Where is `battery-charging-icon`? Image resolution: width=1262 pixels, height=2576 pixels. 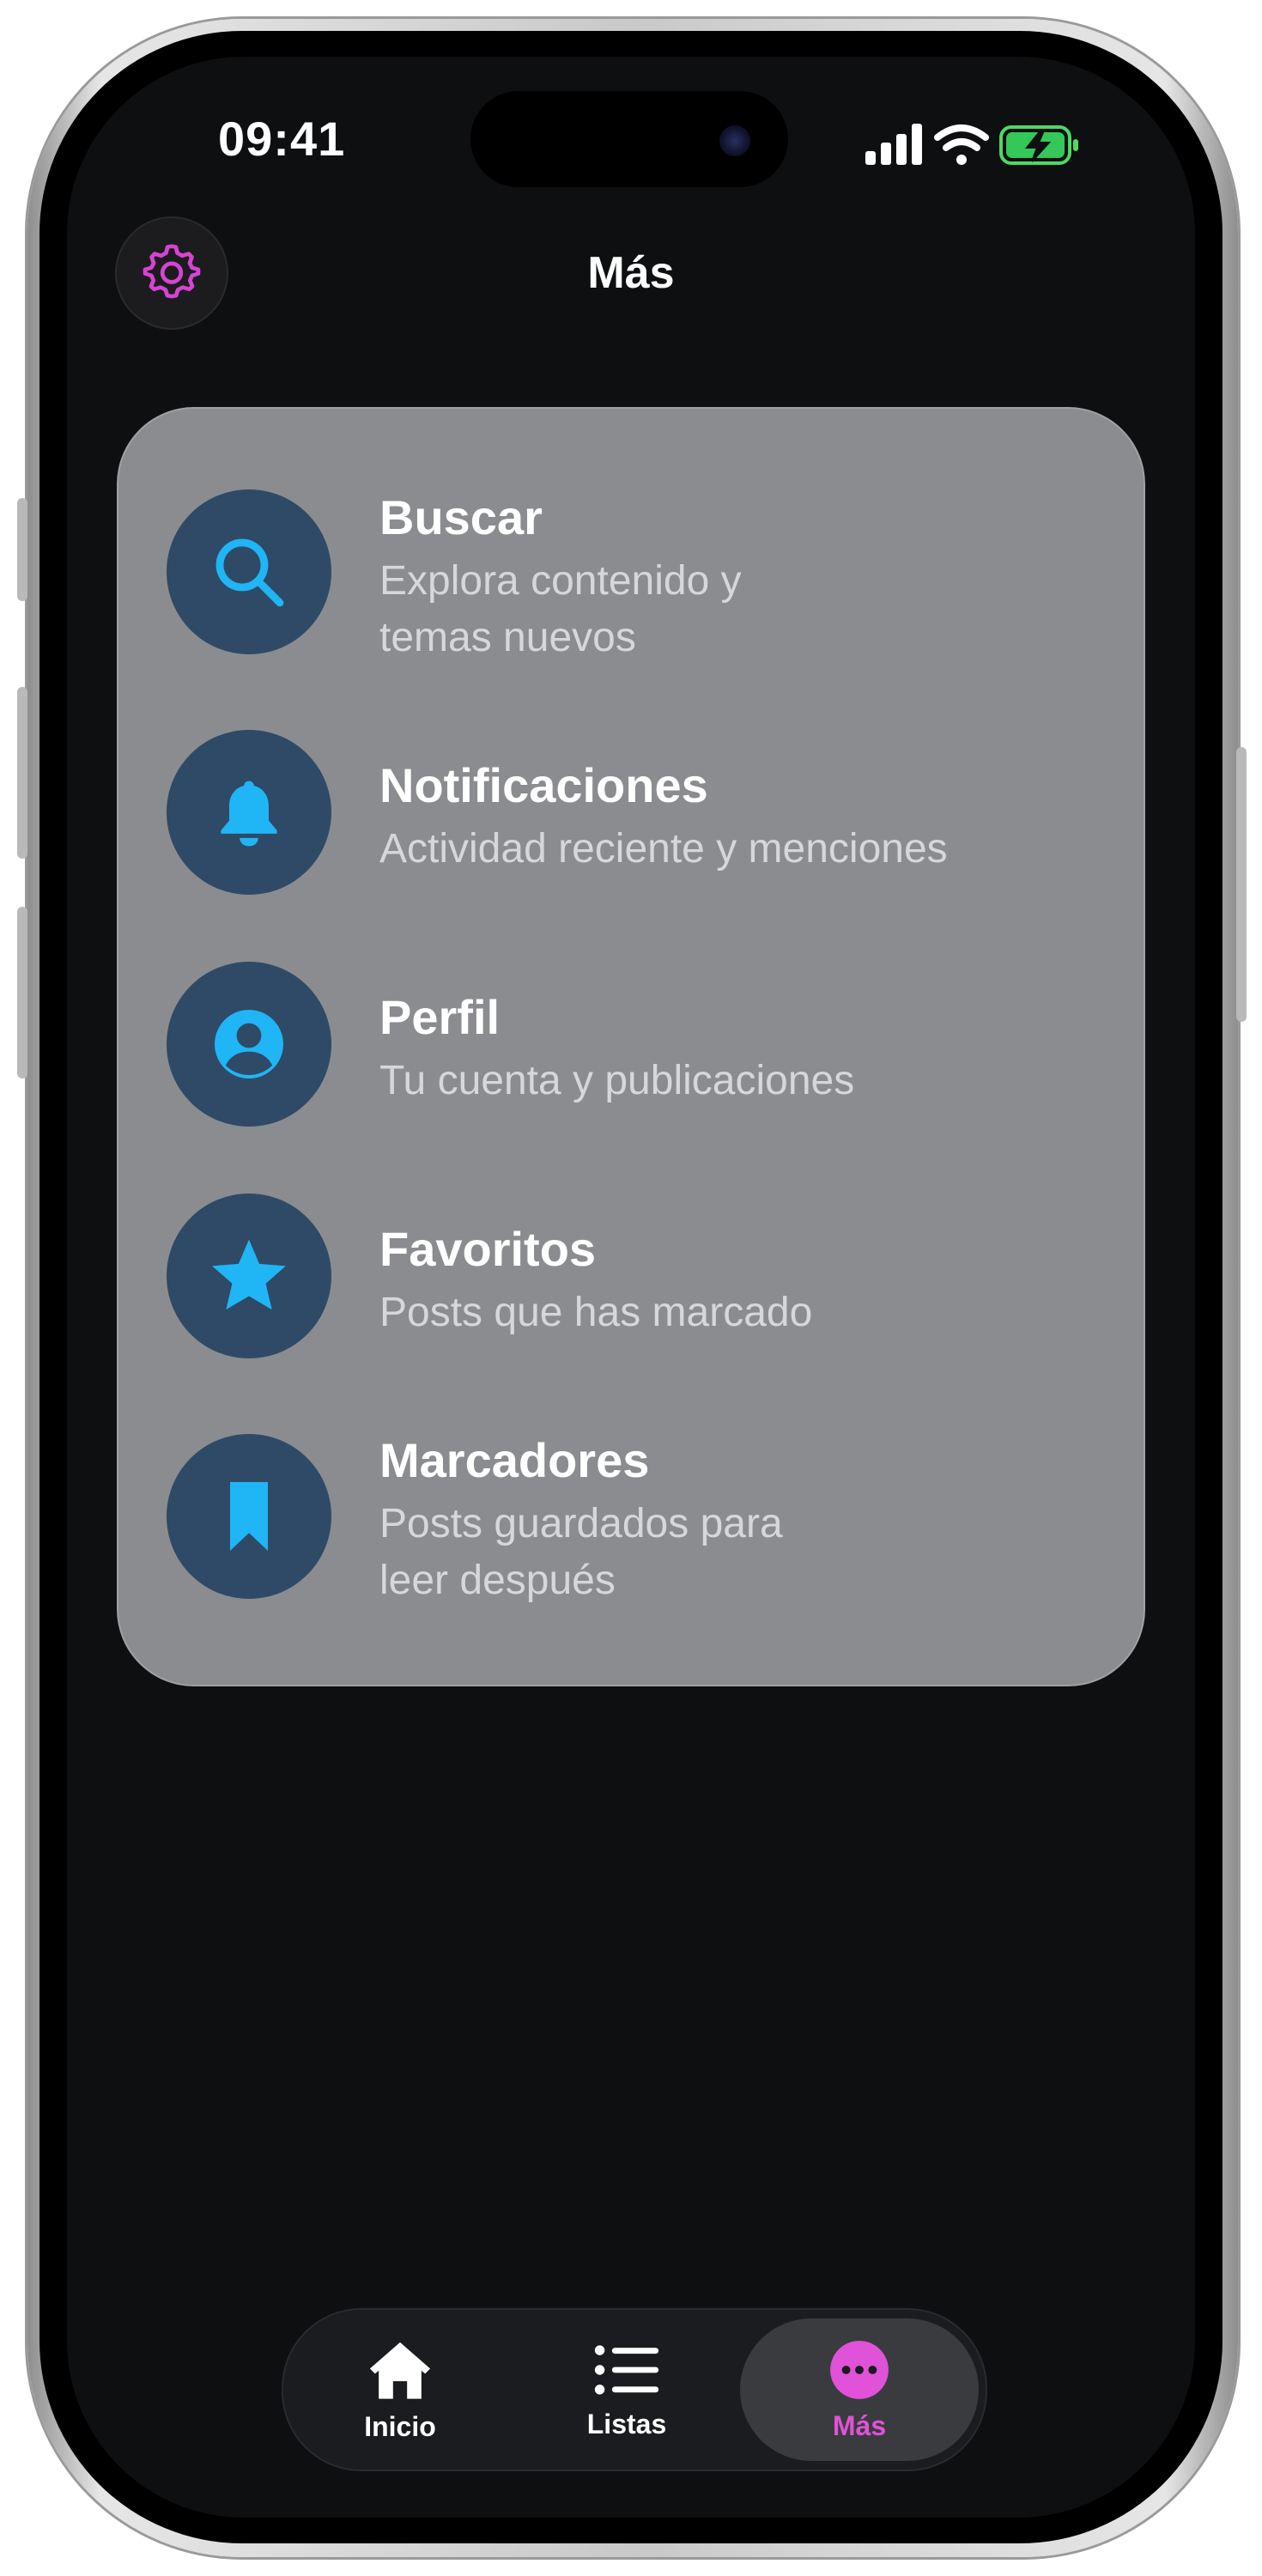 battery-charging-icon is located at coordinates (1038, 145).